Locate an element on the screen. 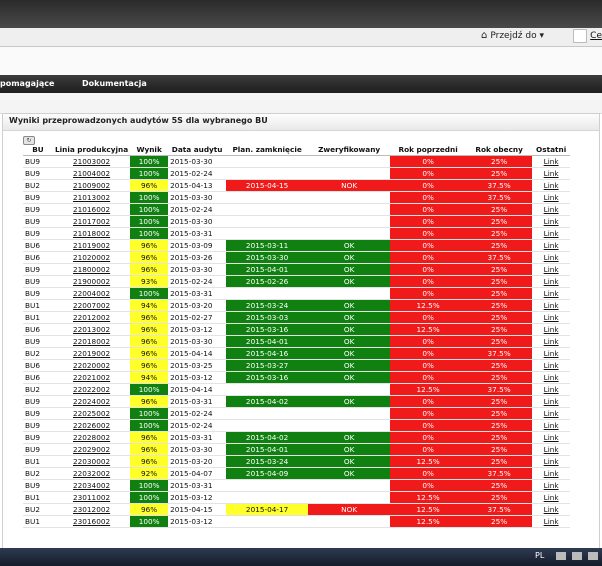 This screenshot has width=602, height=566. language-indicator: PL is located at coordinates (539, 555).